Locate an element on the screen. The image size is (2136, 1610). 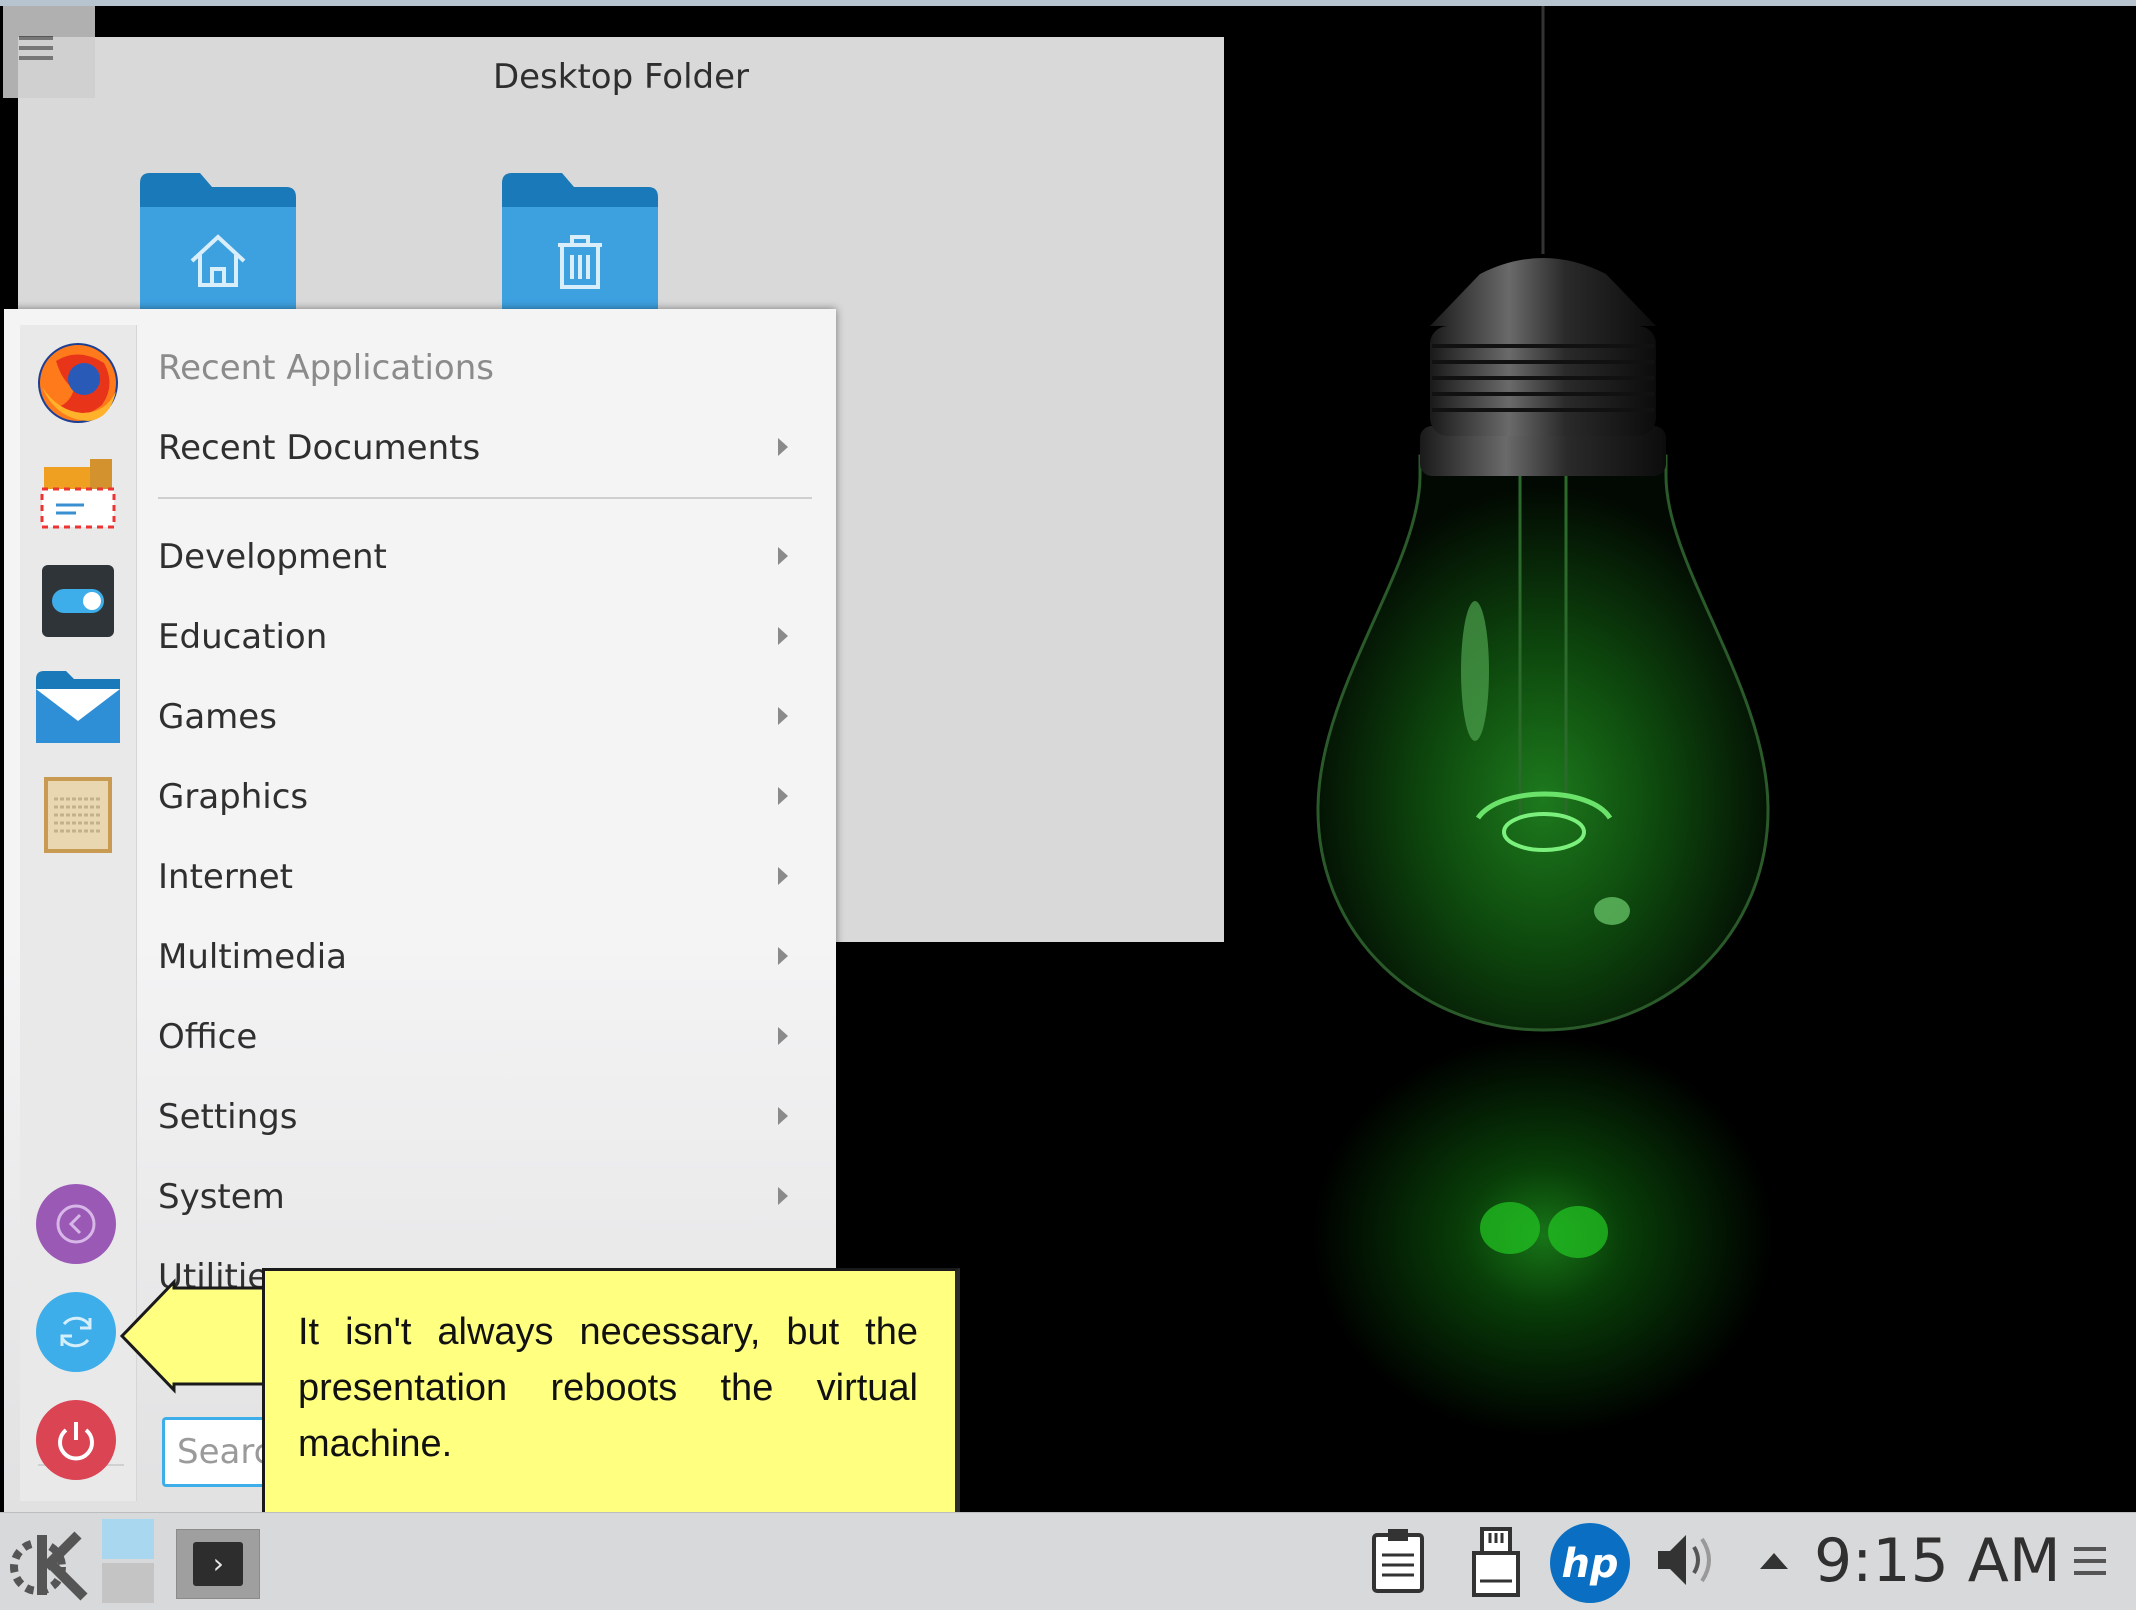
home-folder-icon is located at coordinates (218, 243).